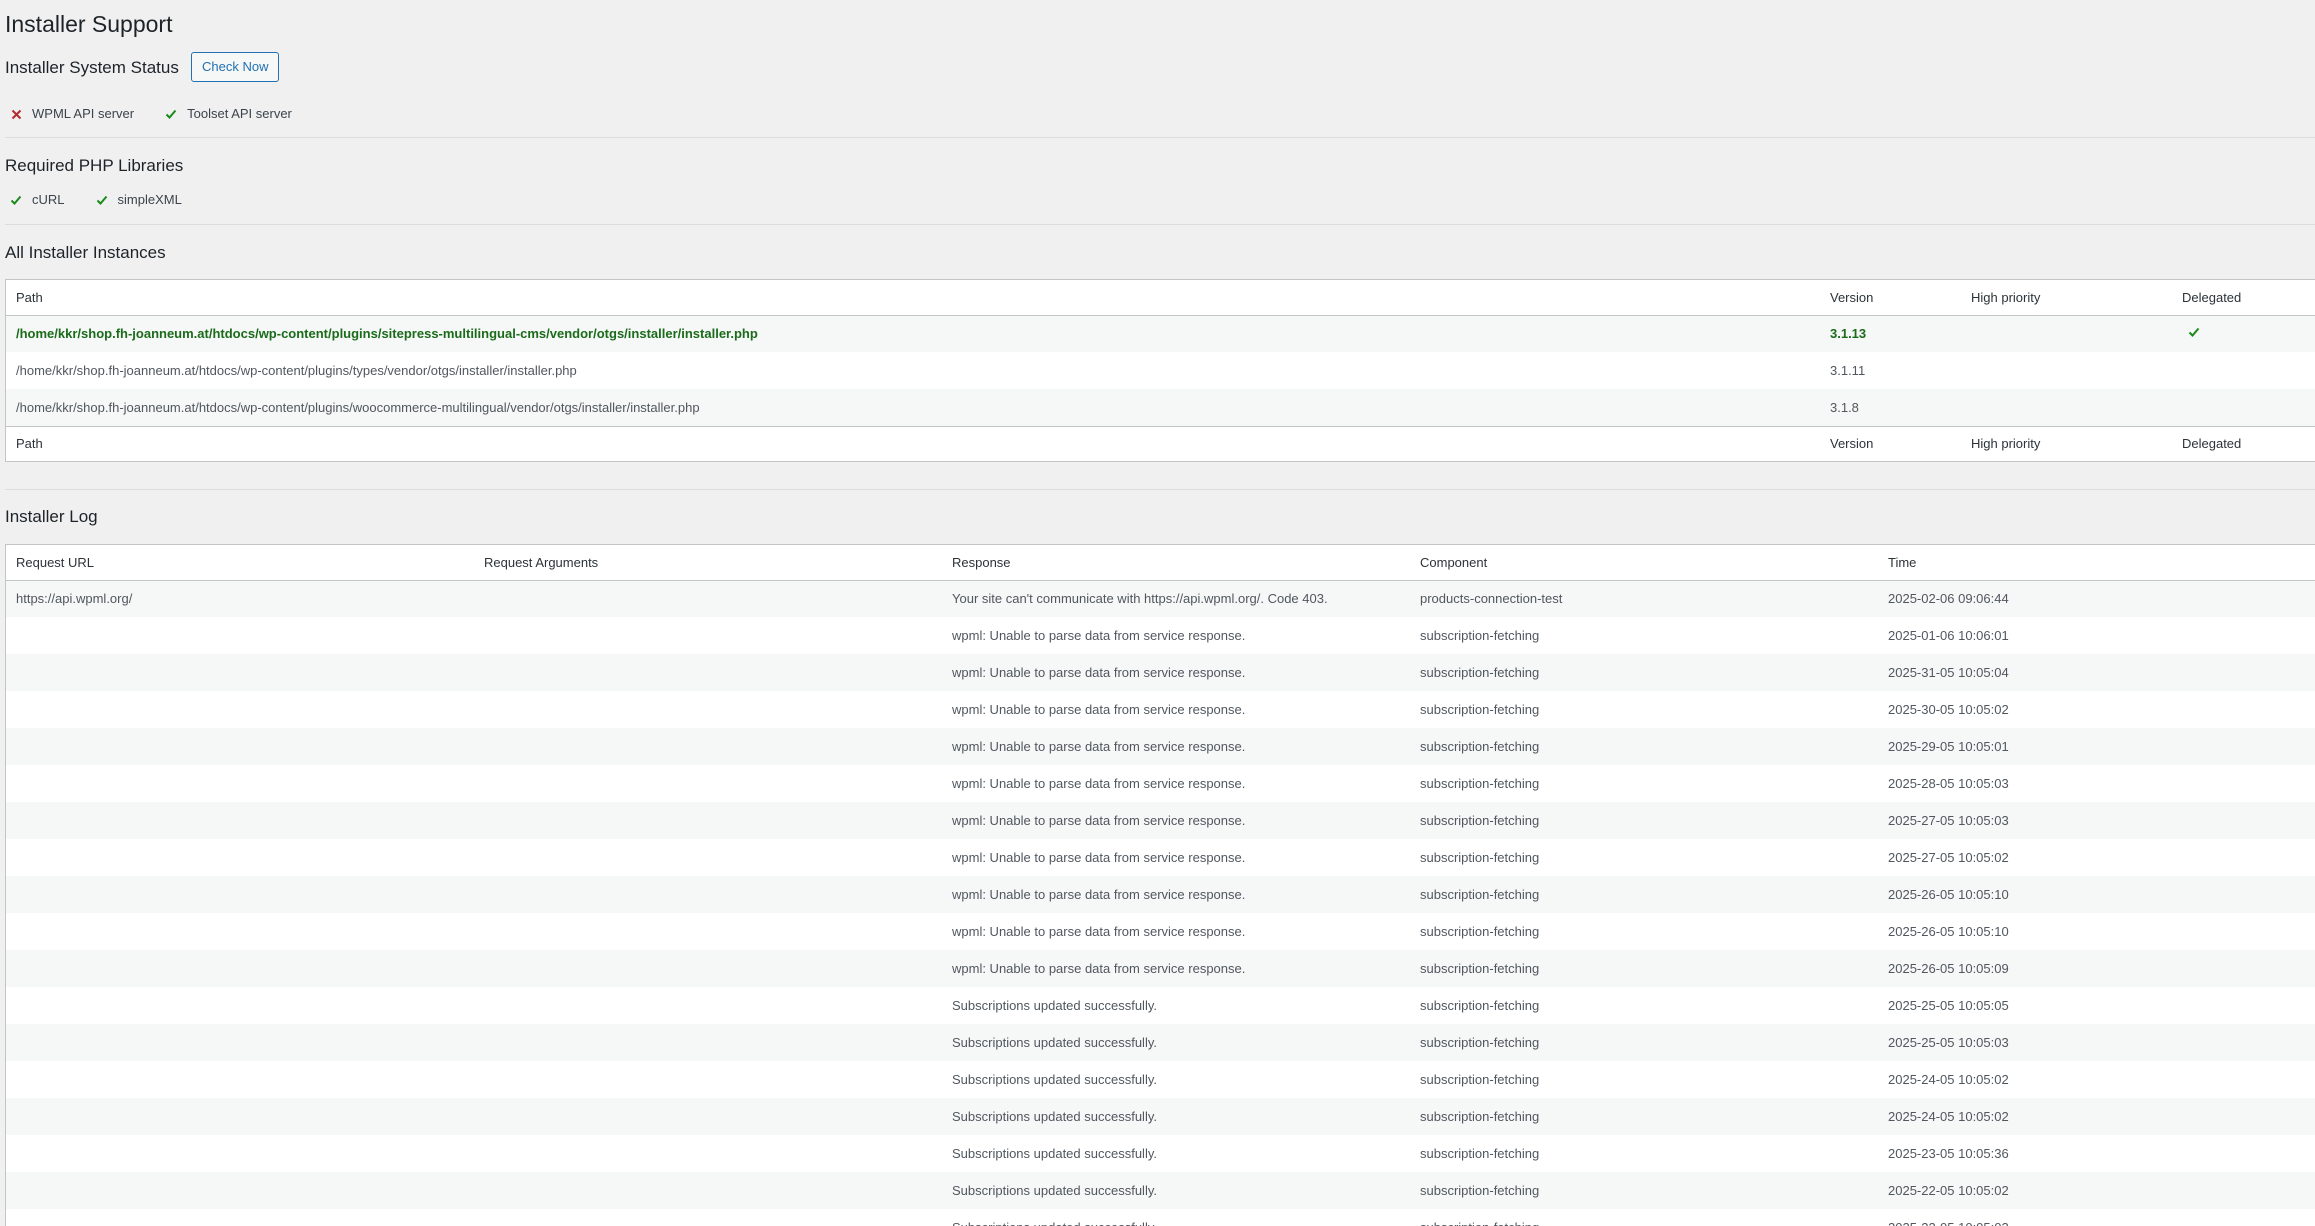  I want to click on status-item: WPML API server, so click(71, 114).